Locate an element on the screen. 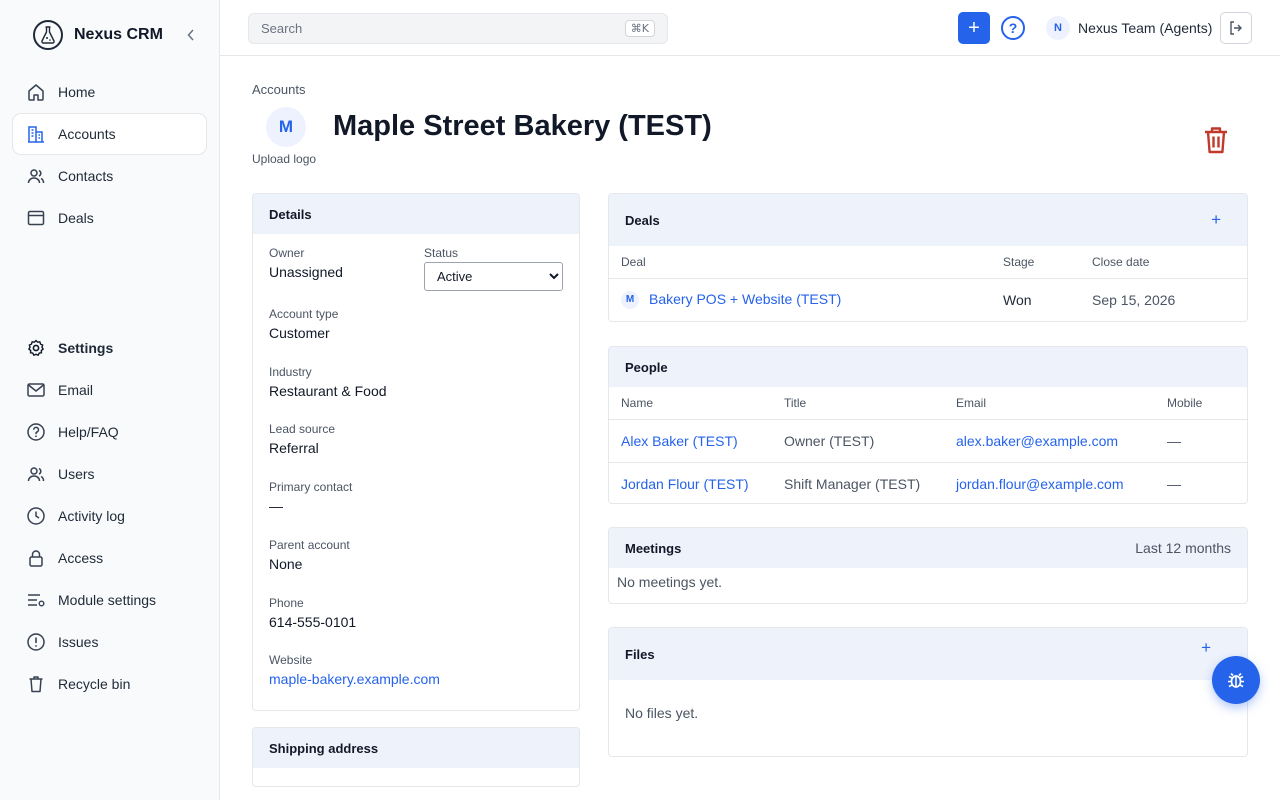 The width and height of the screenshot is (1280, 800). field-label: Phone is located at coordinates (286, 603).